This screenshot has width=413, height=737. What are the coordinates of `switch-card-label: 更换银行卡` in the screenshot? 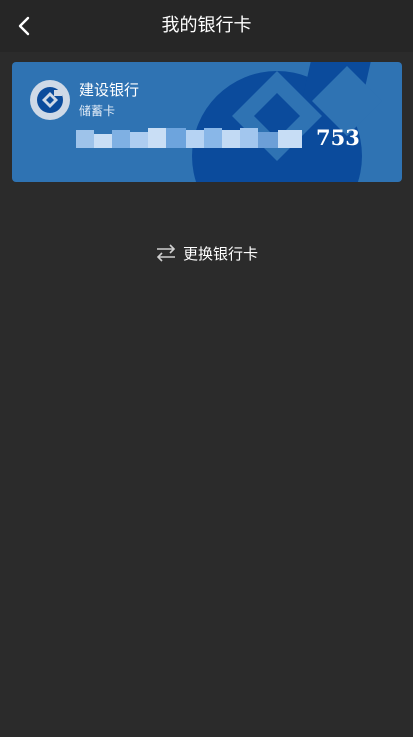 It's located at (221, 253).